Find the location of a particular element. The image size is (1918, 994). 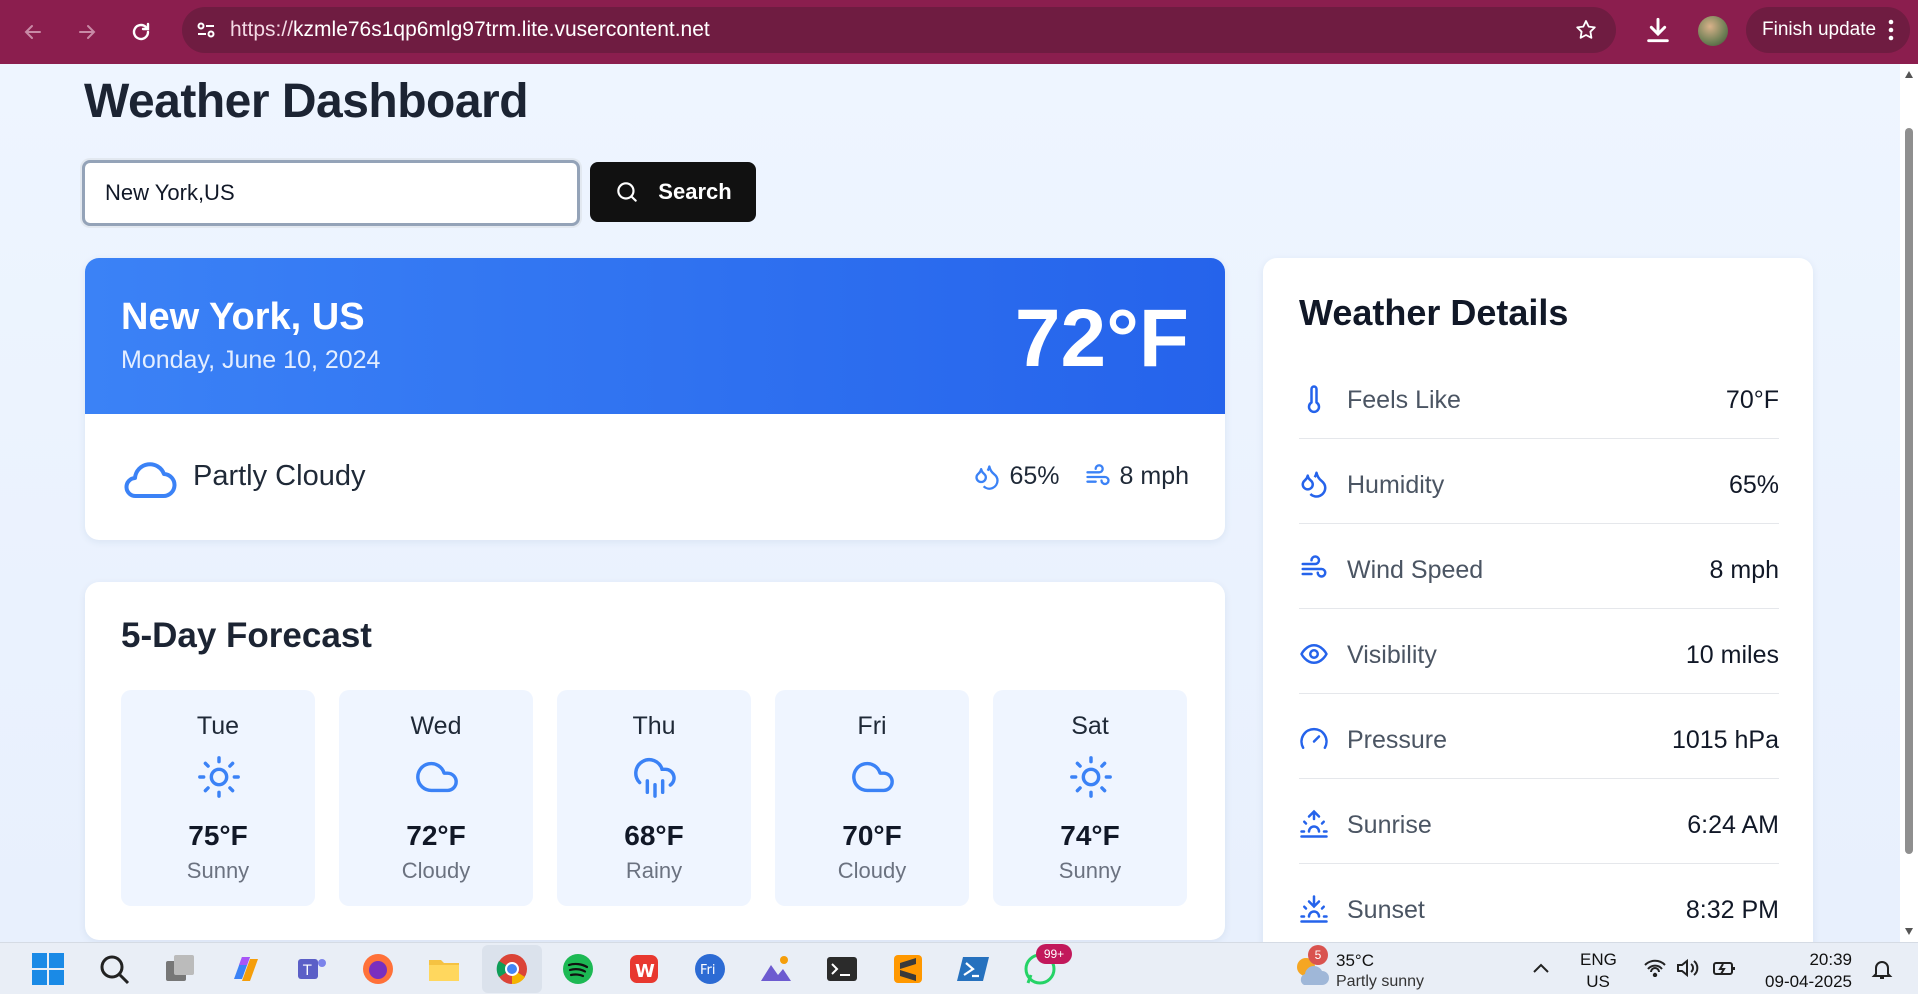

search-button: Search is located at coordinates (673, 192).